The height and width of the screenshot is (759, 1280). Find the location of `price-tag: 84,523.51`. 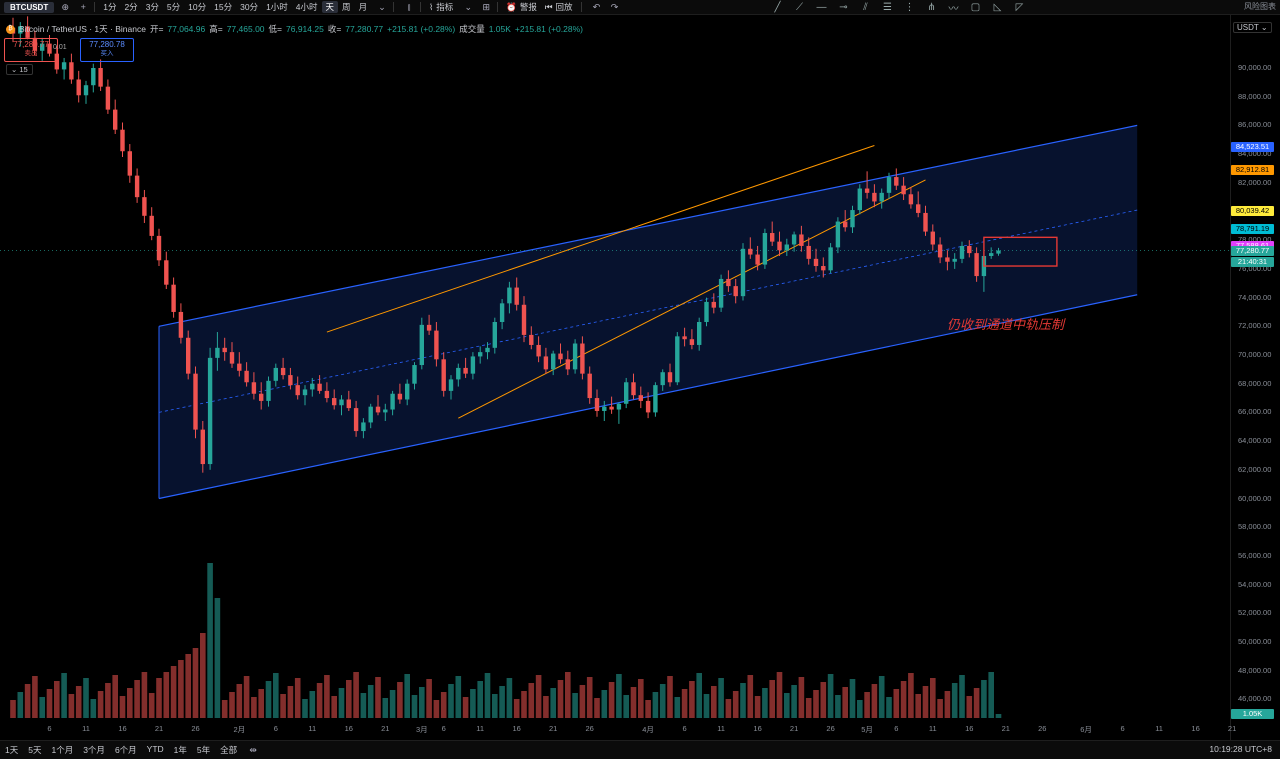

price-tag: 84,523.51 is located at coordinates (1252, 146).